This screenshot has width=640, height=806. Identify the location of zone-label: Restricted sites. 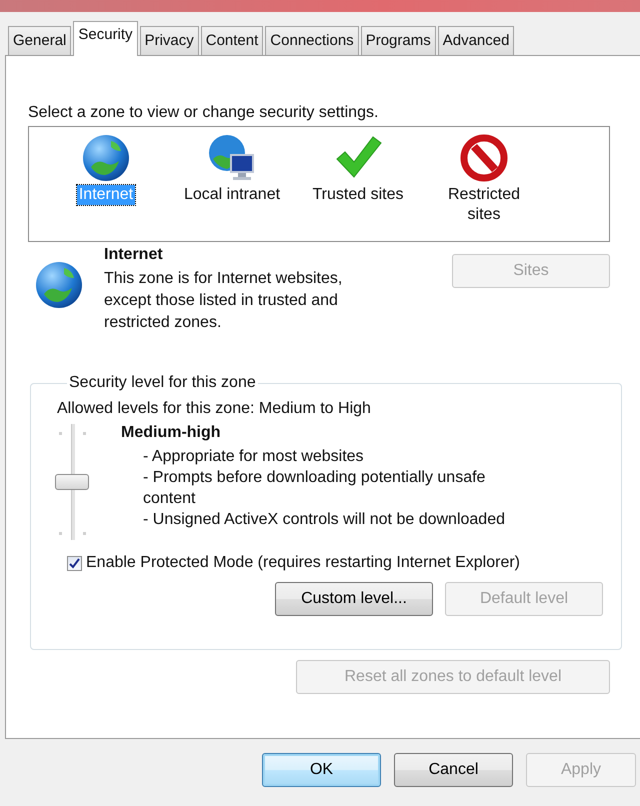
(484, 205).